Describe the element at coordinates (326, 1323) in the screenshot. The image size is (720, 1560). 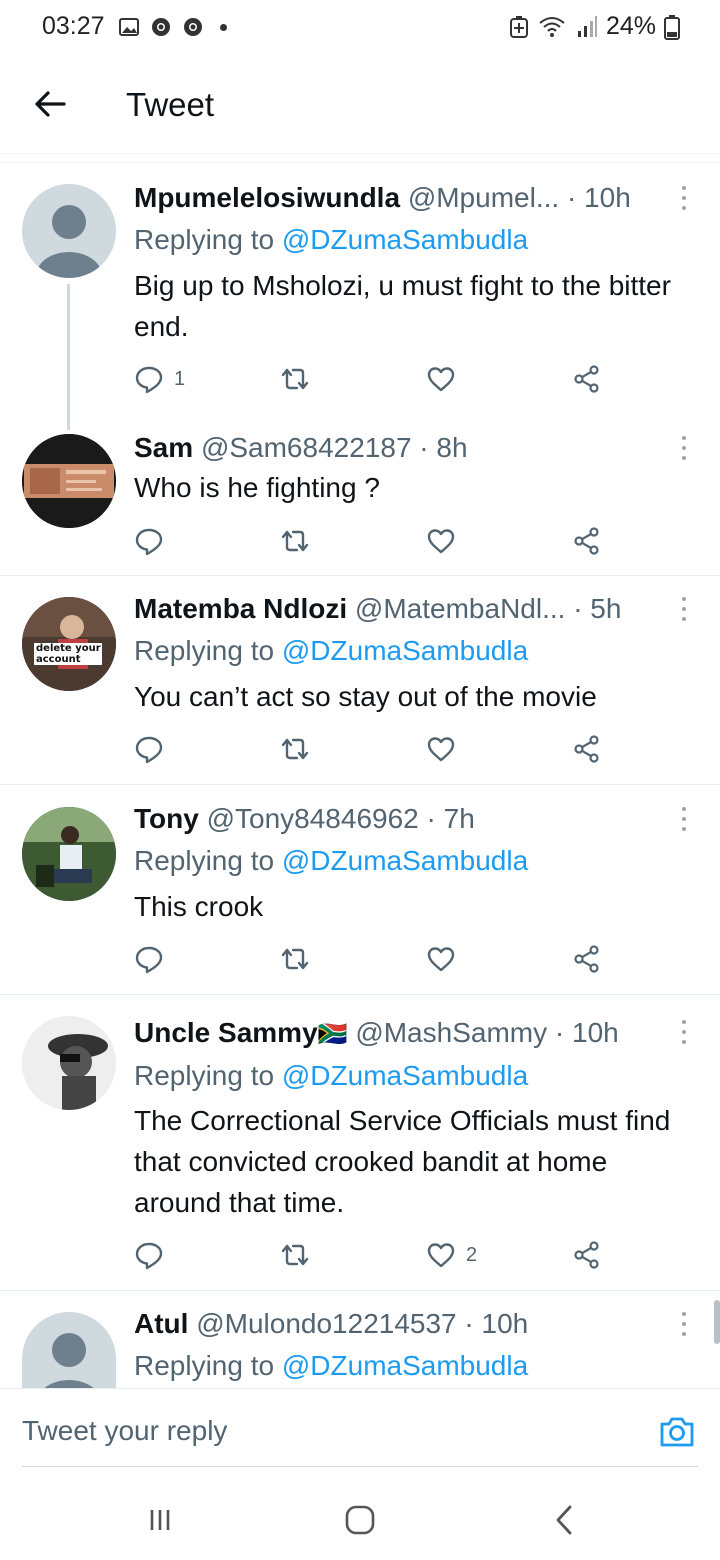
I see `user-handle: @Mulondo12214537` at that location.